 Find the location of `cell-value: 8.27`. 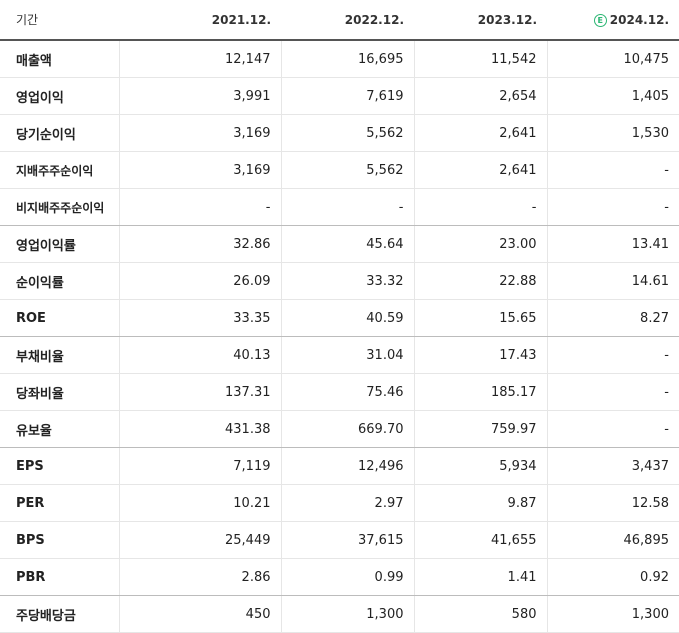

cell-value: 8.27 is located at coordinates (613, 318).